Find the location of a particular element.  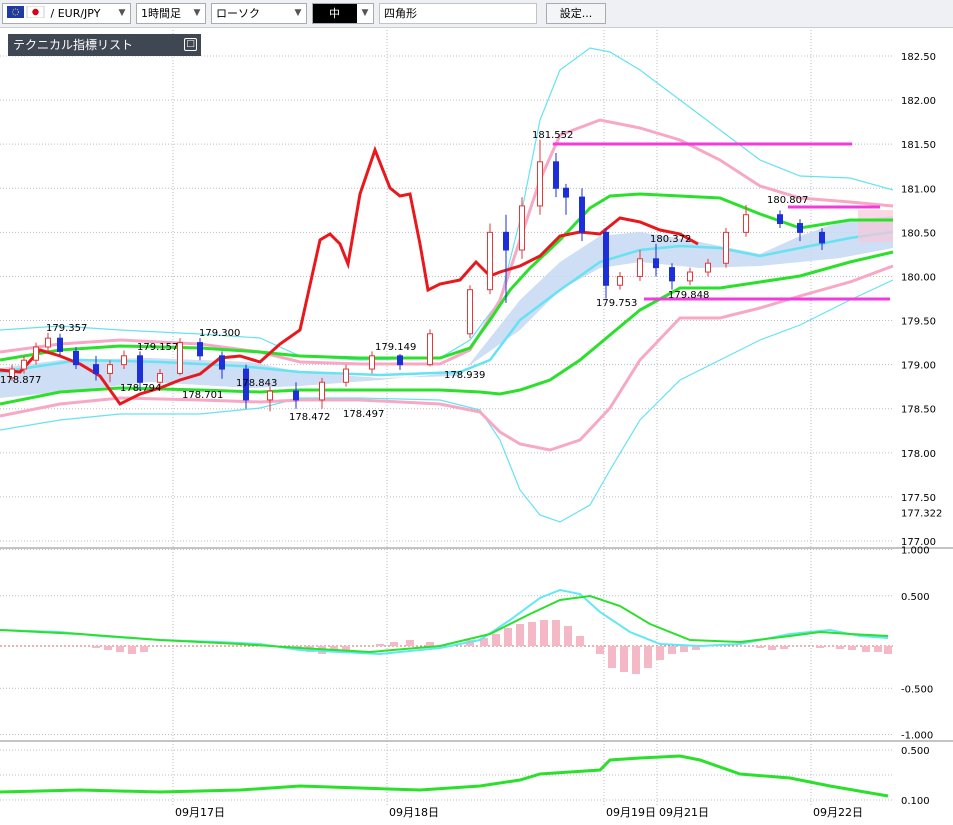

price-annotation: 179.357 is located at coordinates (66, 328).